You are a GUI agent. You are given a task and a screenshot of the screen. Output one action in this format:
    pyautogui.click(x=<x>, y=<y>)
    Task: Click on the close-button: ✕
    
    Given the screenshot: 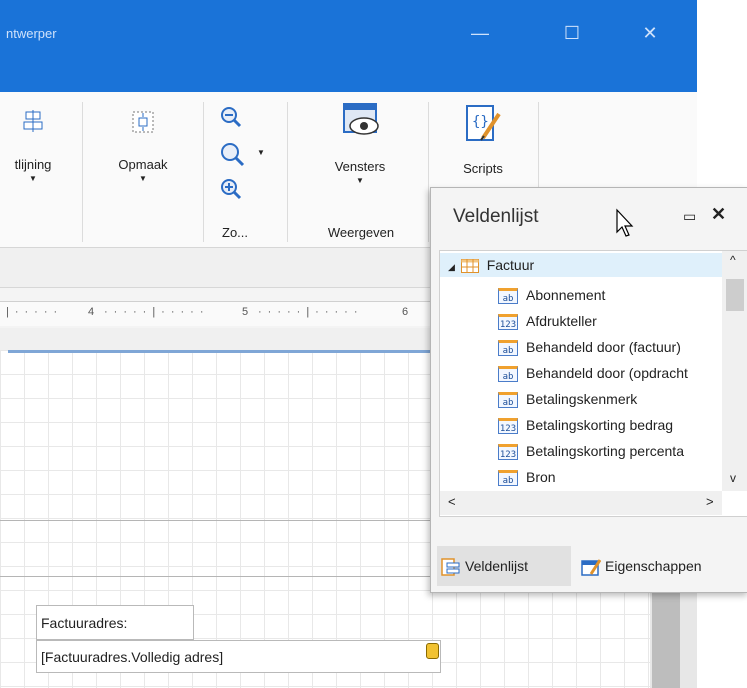 What is the action you would take?
    pyautogui.click(x=650, y=33)
    